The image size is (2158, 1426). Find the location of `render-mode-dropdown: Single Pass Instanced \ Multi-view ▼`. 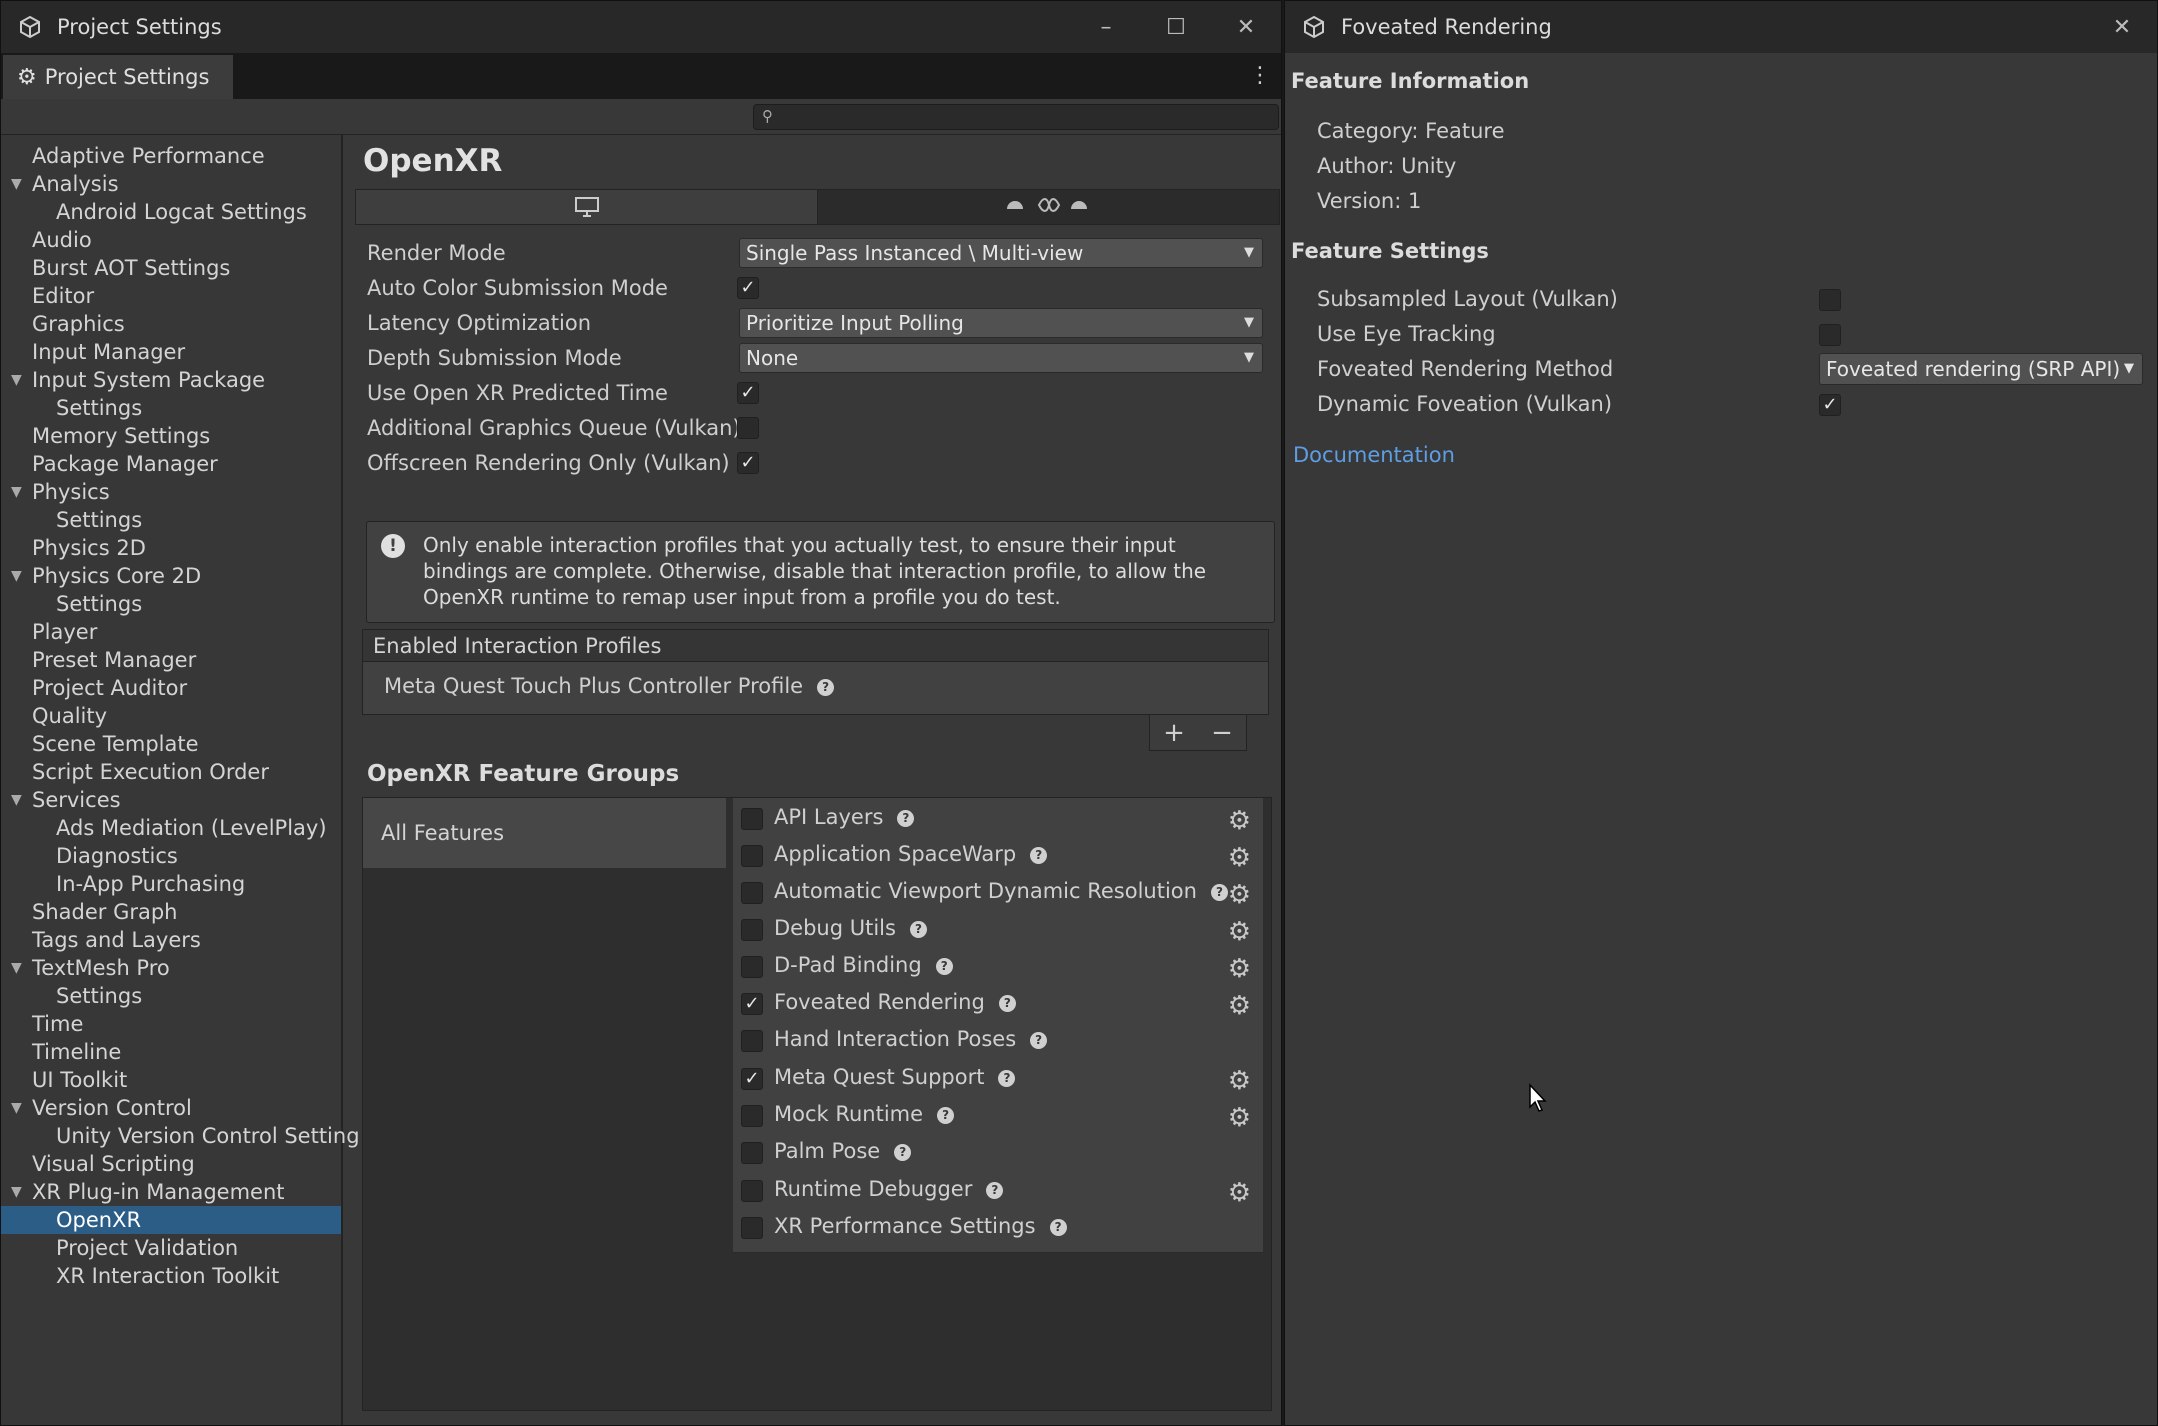

render-mode-dropdown: Single Pass Instanced \ Multi-view ▼ is located at coordinates (1001, 253).